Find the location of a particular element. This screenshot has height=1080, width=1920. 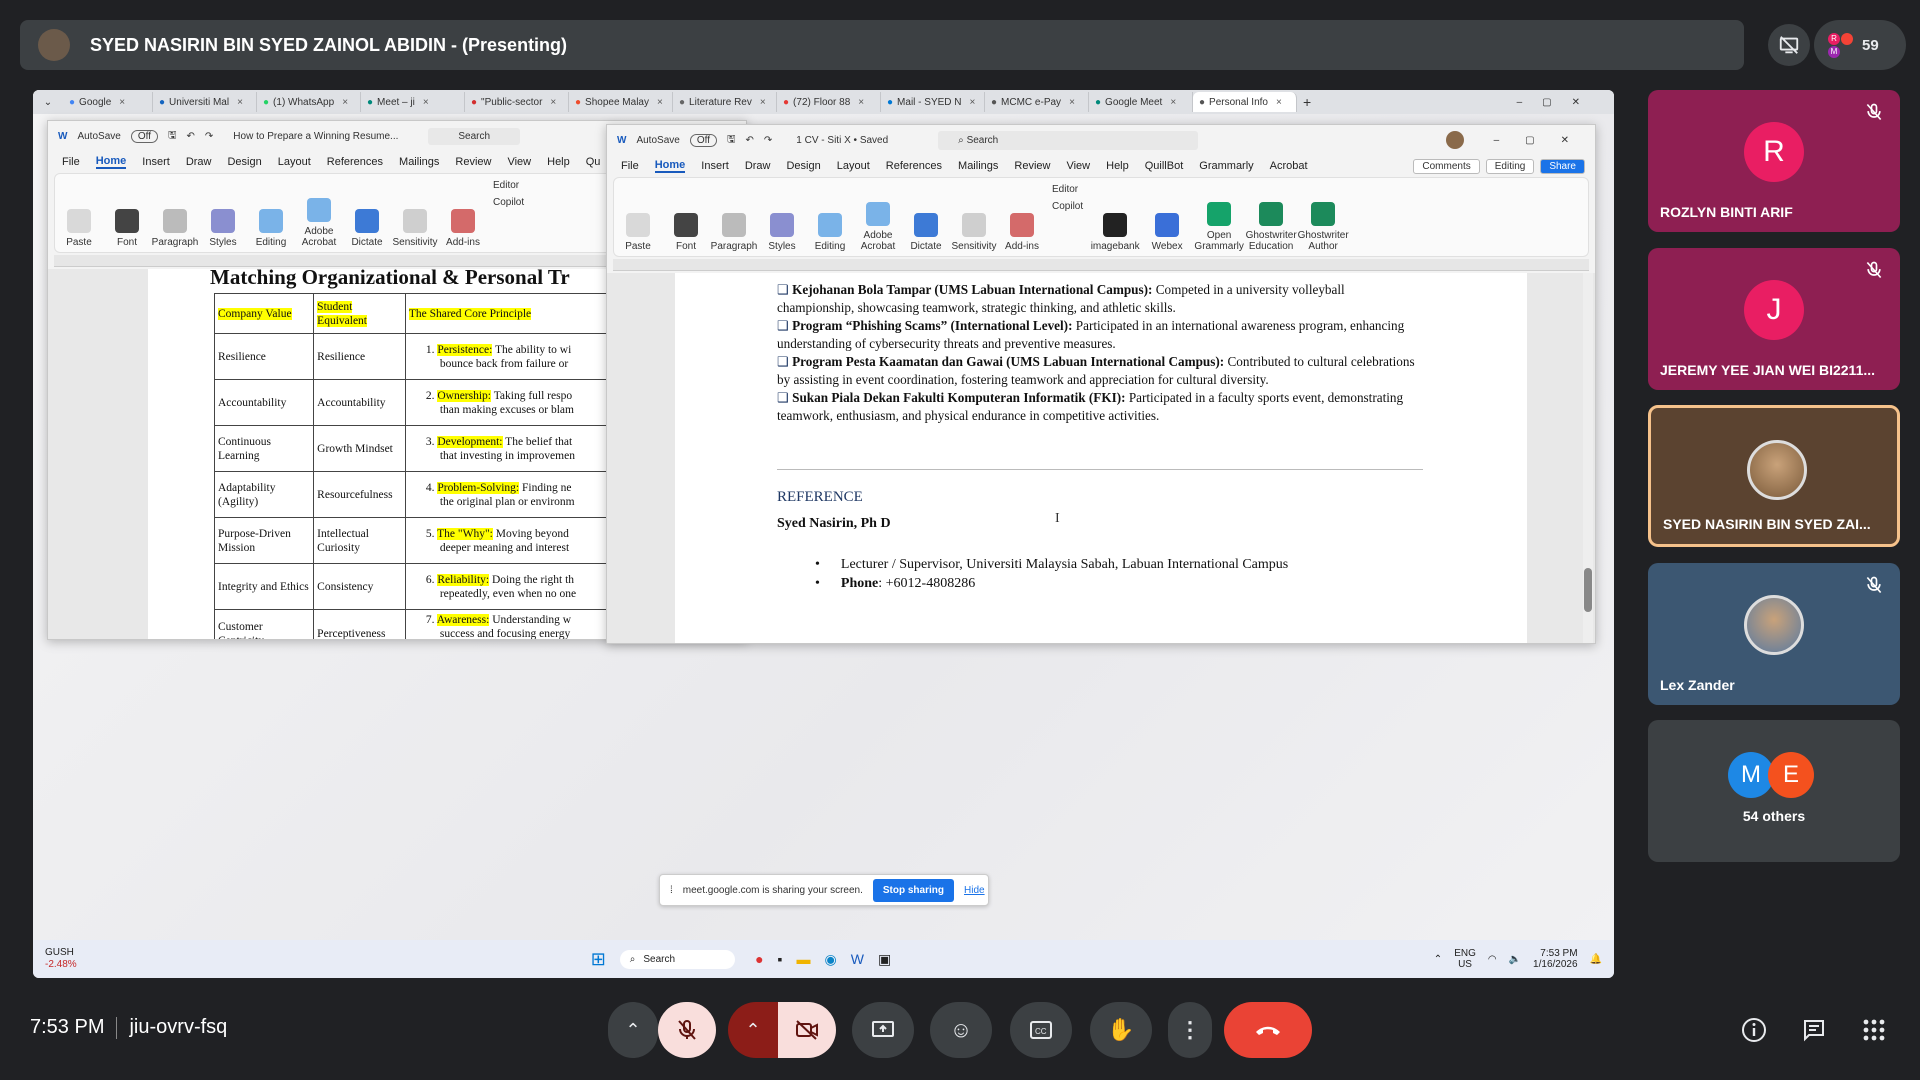

ribbon-paste: Paste is located at coordinates (79, 213).